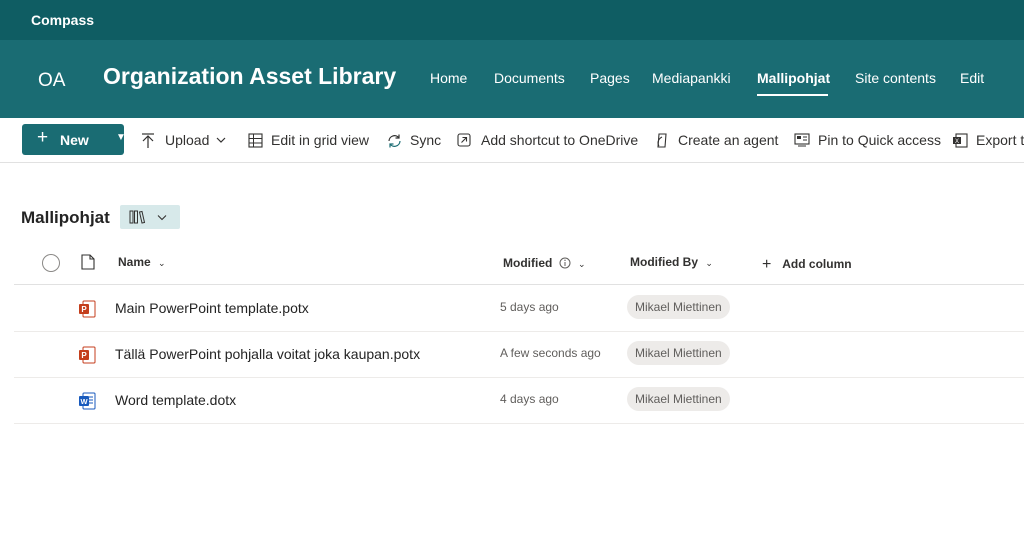 The width and height of the screenshot is (1024, 540). What do you see at coordinates (817, 264) in the screenshot?
I see `add-column-label: Add column` at bounding box center [817, 264].